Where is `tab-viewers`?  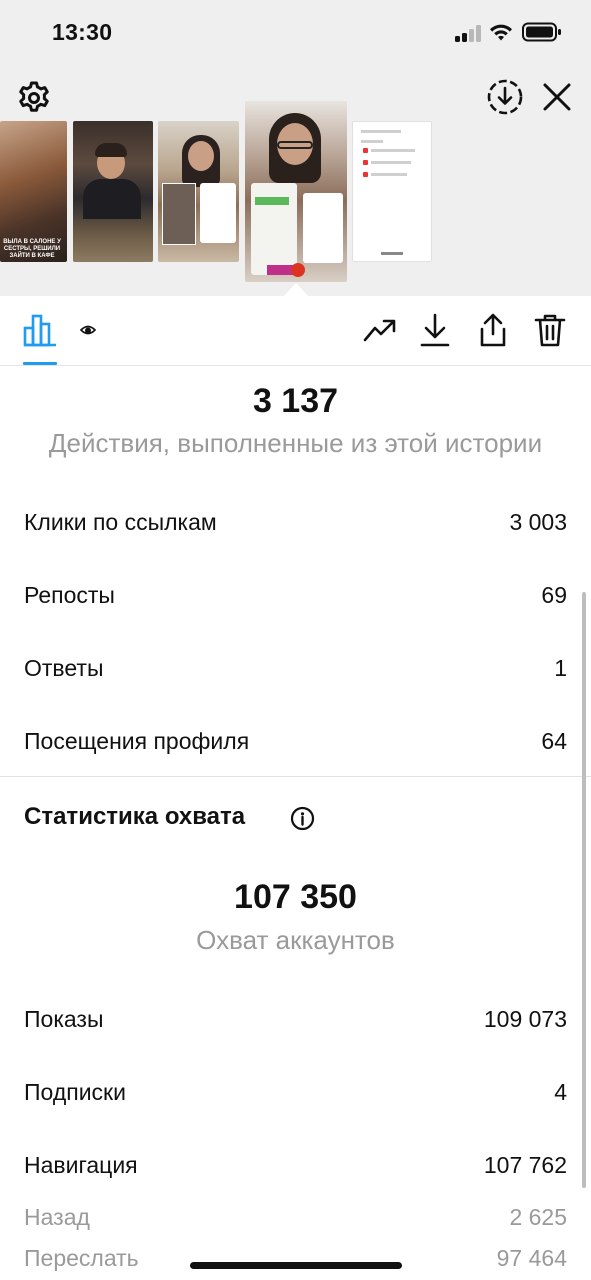 tab-viewers is located at coordinates (88, 330).